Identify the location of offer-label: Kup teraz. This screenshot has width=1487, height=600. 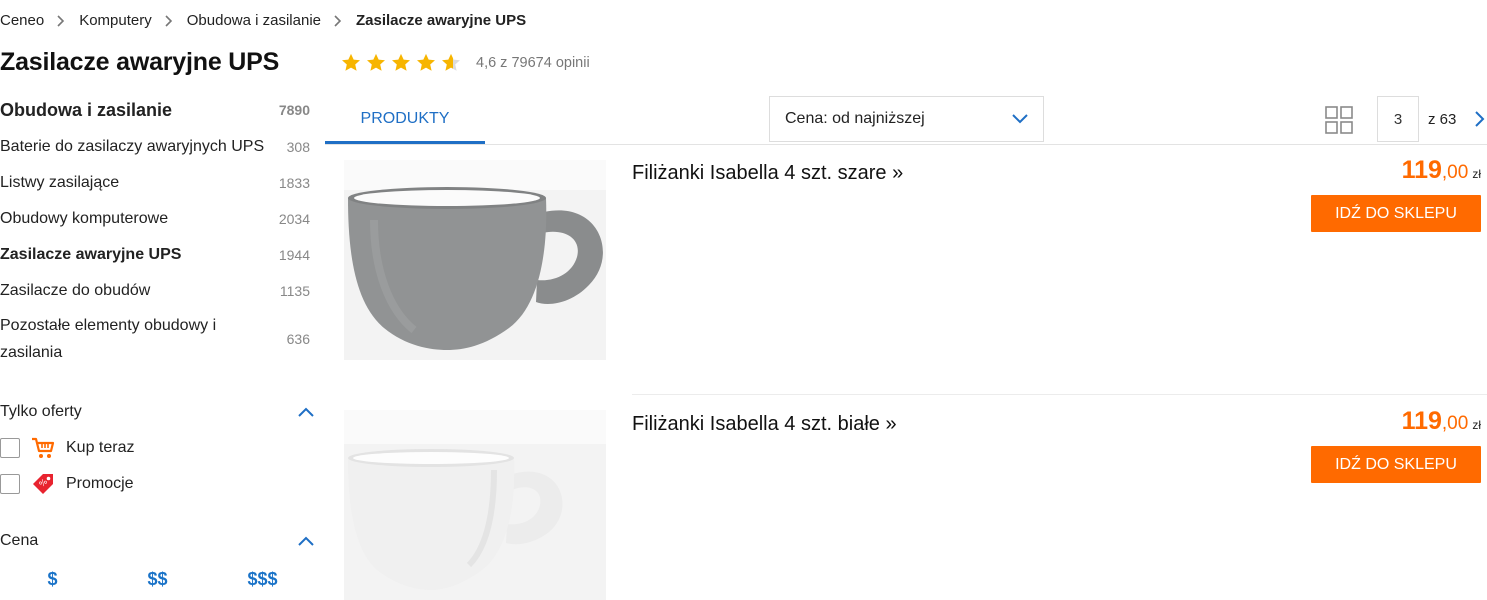
(100, 447).